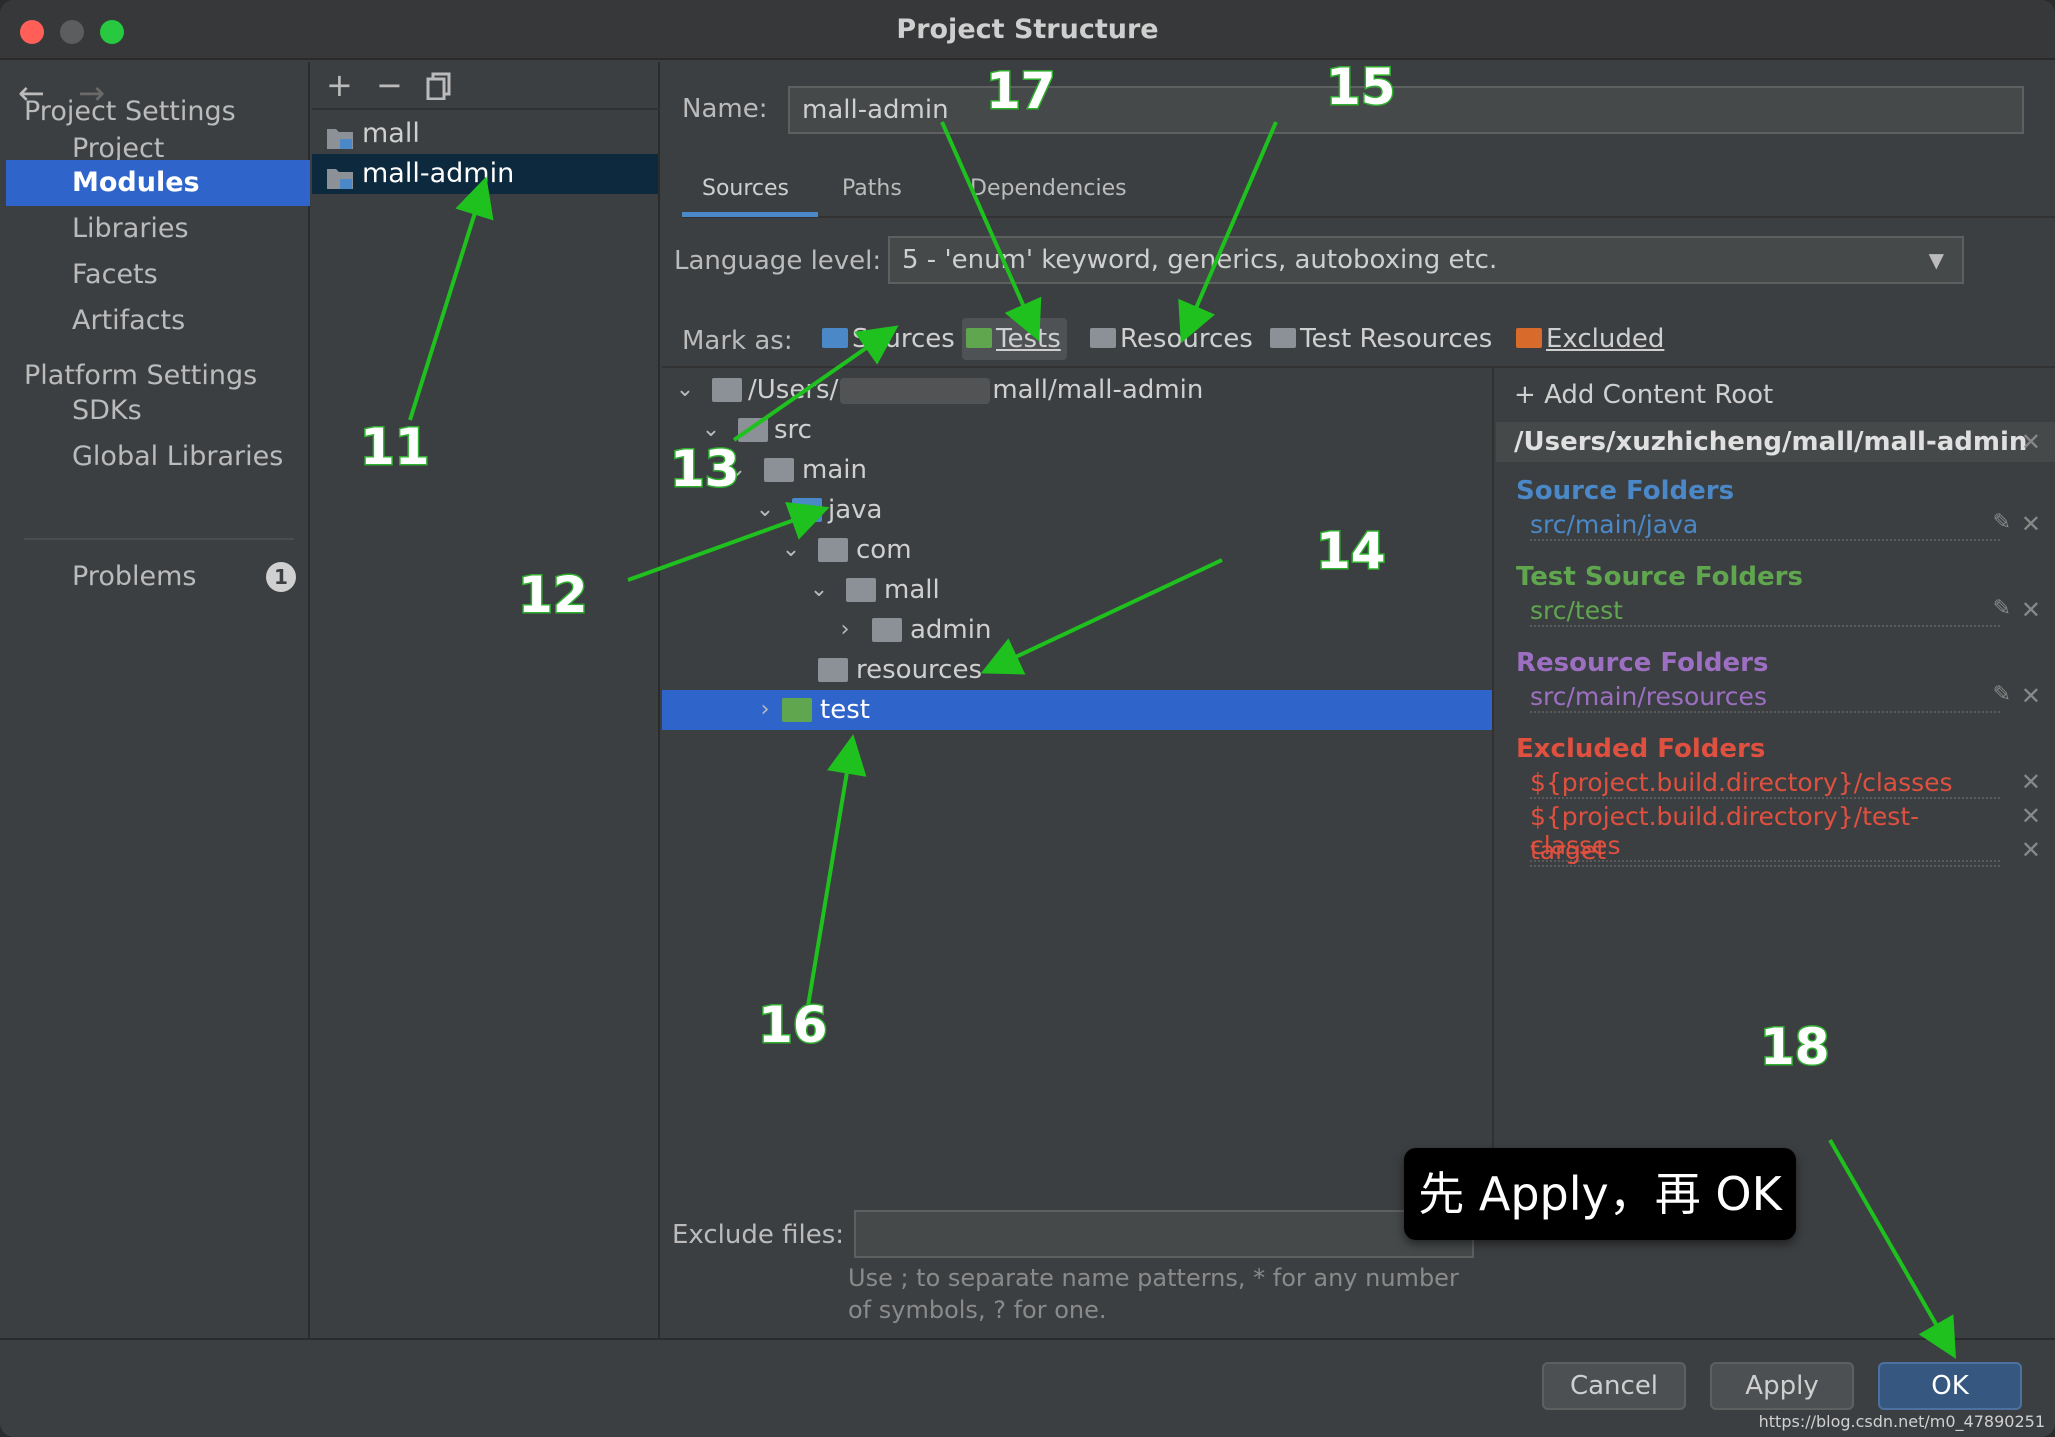 The image size is (2055, 1437). Describe the element at coordinates (845, 710) in the screenshot. I see `tree-label-test: test` at that location.